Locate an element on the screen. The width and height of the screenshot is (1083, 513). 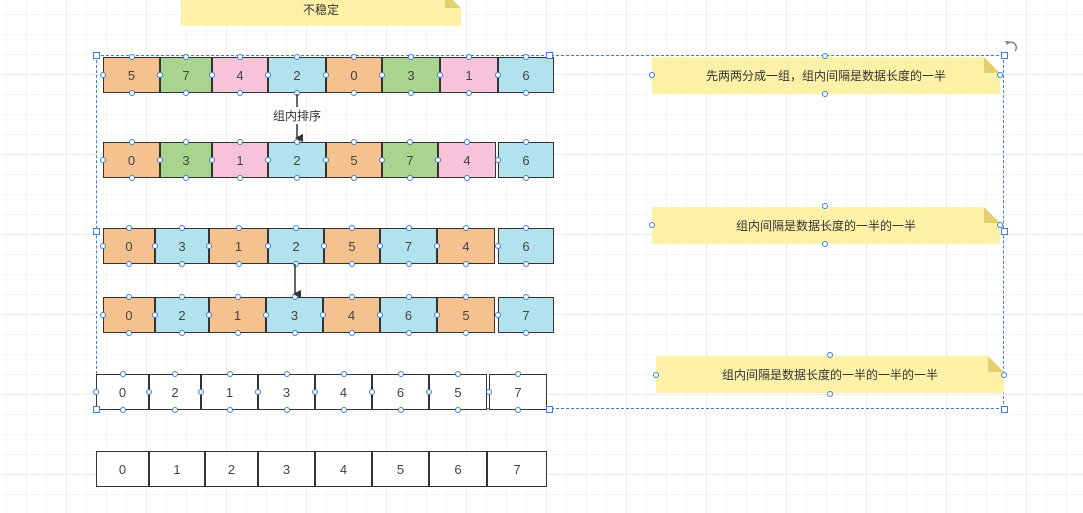
note-step-1: 先两两分成一组，组内间隔是数据长度的一半 is located at coordinates (826, 75).